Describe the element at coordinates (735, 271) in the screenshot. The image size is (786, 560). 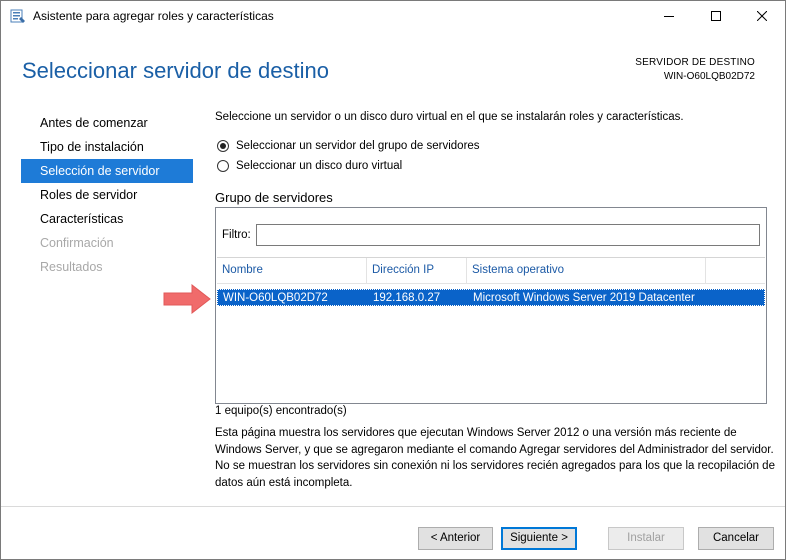
I see `column-header-extra` at that location.